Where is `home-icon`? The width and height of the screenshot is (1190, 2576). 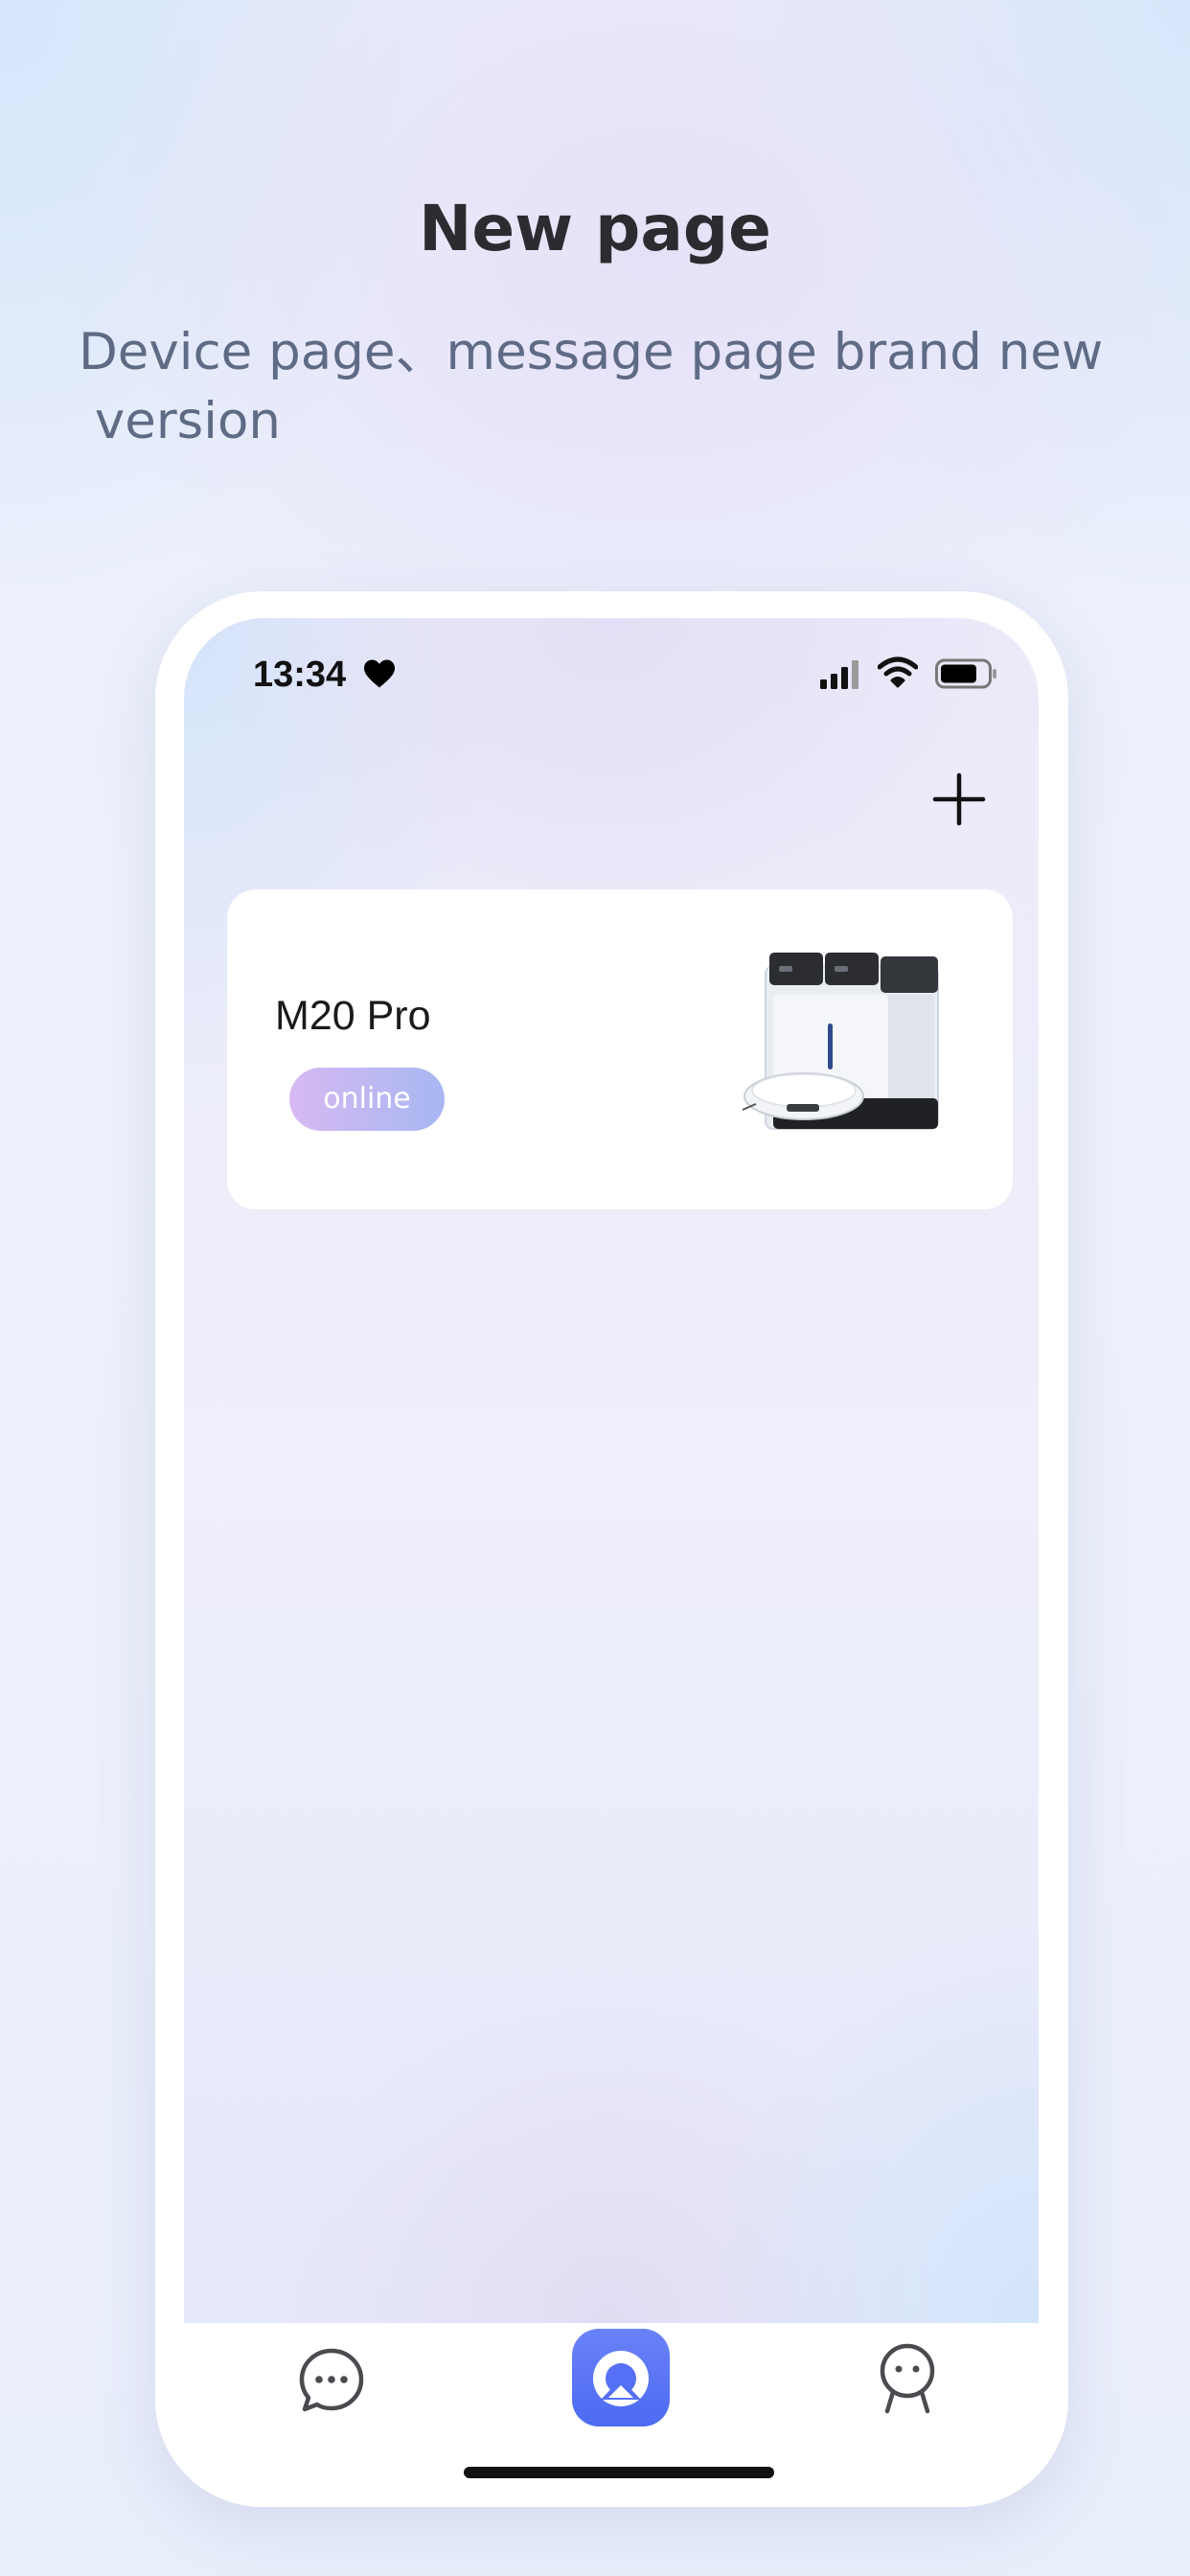
home-icon is located at coordinates (621, 2378).